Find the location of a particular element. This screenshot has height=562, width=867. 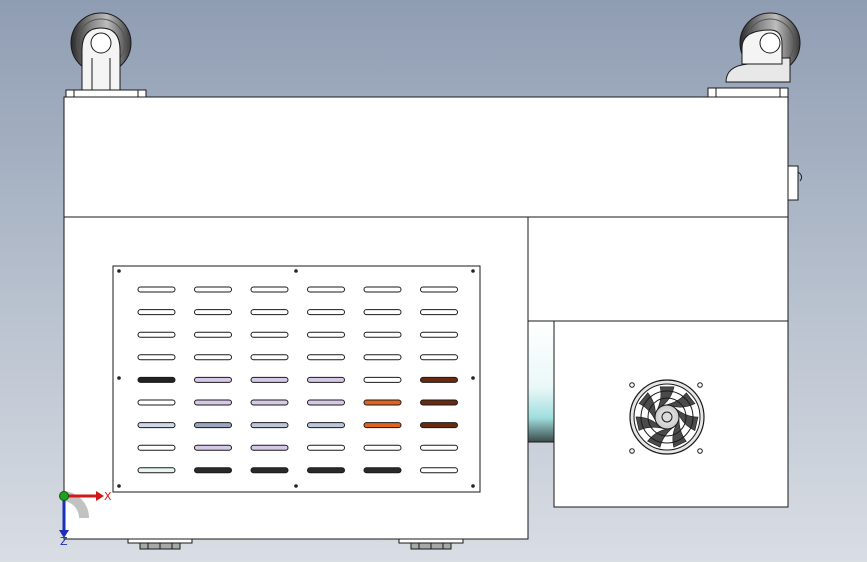

y-axis-dot is located at coordinates (64, 496).